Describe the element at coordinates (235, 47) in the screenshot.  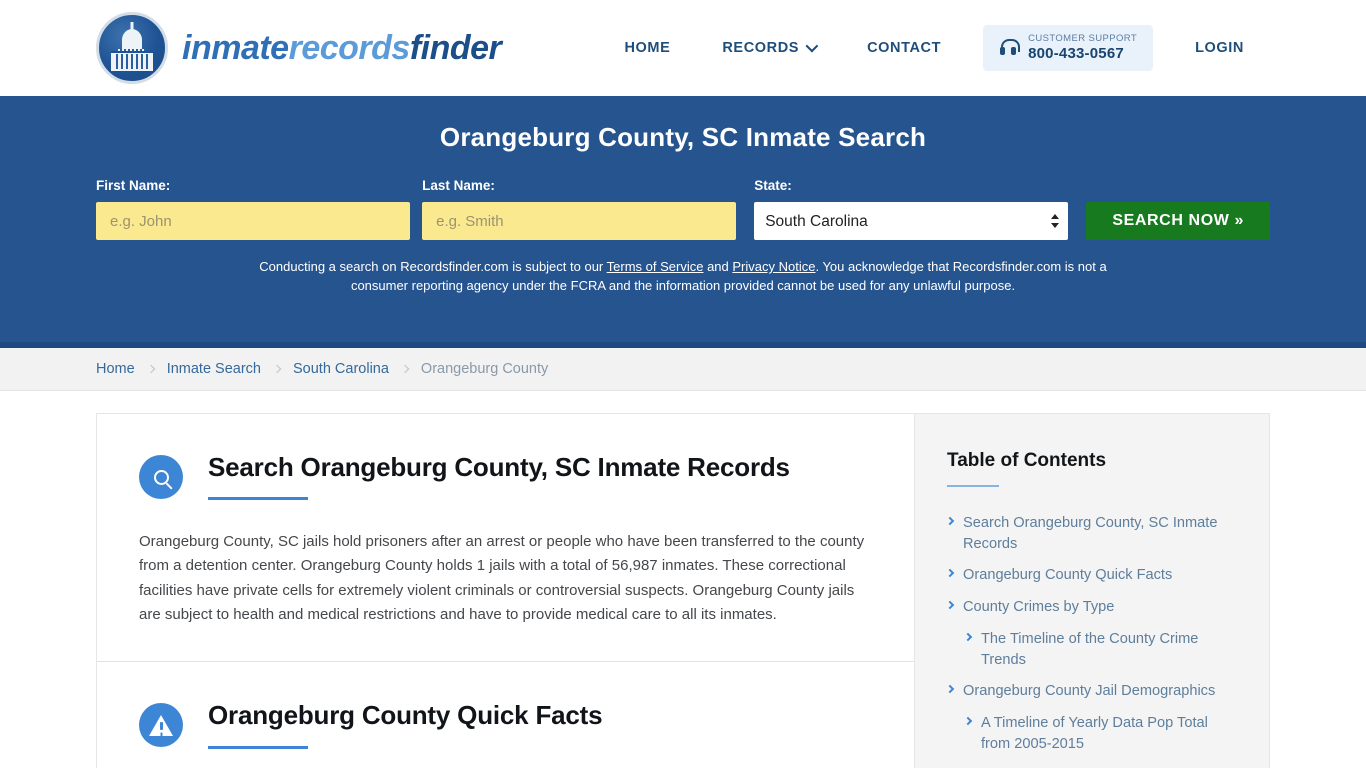
I see `logo-part-inmate: inmate` at that location.